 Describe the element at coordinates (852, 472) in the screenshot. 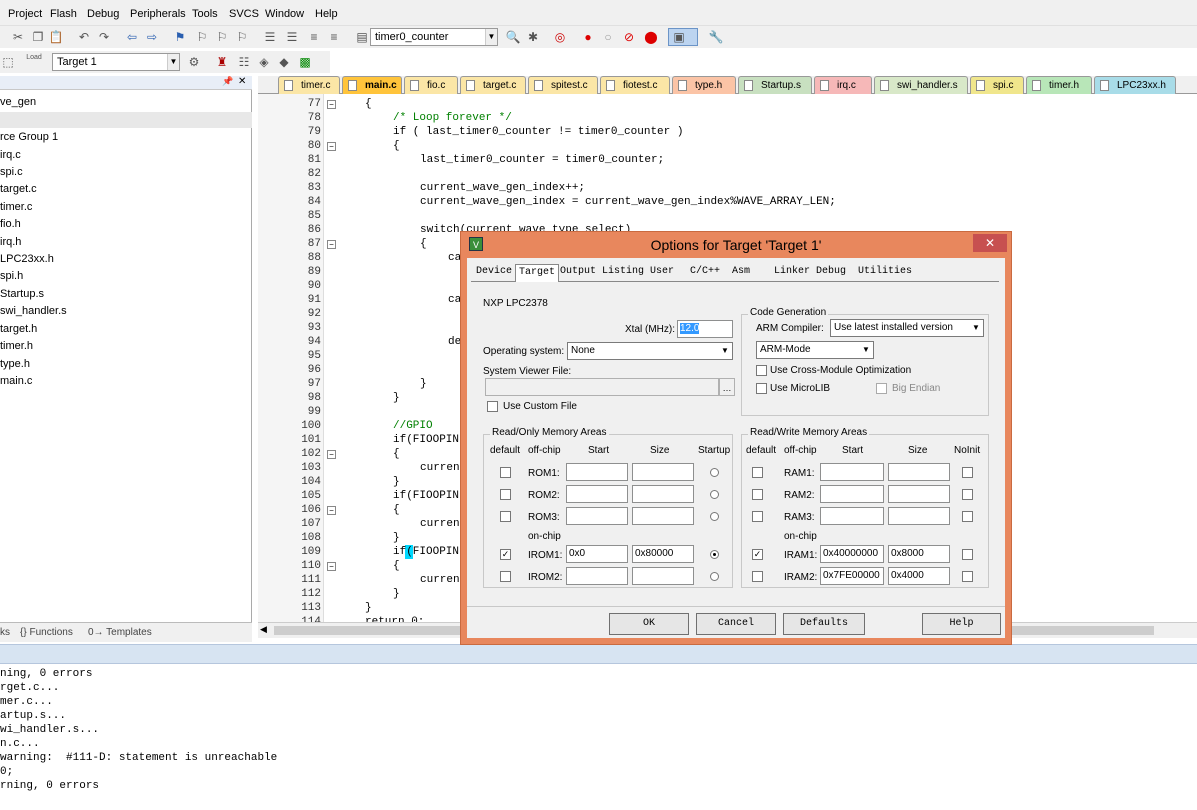

I see `ram1-start-input` at that location.